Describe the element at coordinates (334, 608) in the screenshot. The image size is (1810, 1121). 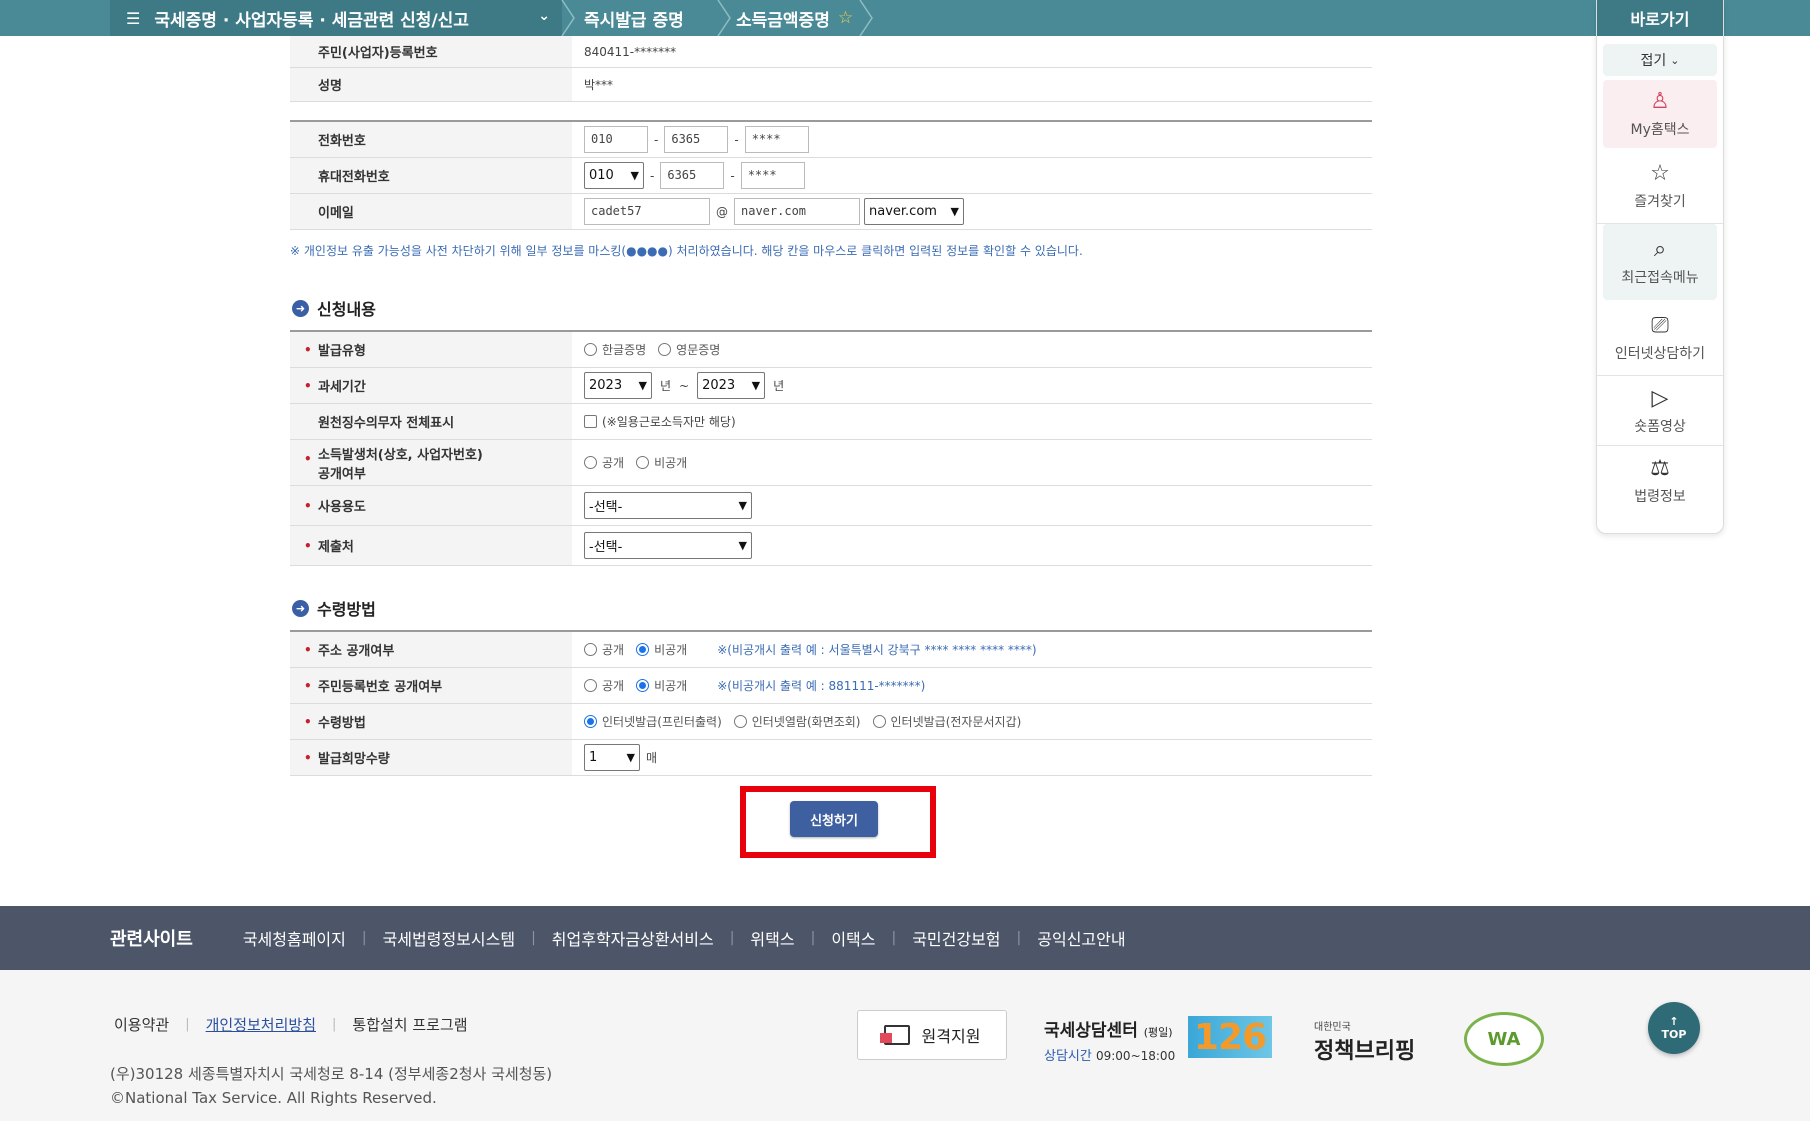
I see `section-receive-title: ➜ 수령방법` at that location.